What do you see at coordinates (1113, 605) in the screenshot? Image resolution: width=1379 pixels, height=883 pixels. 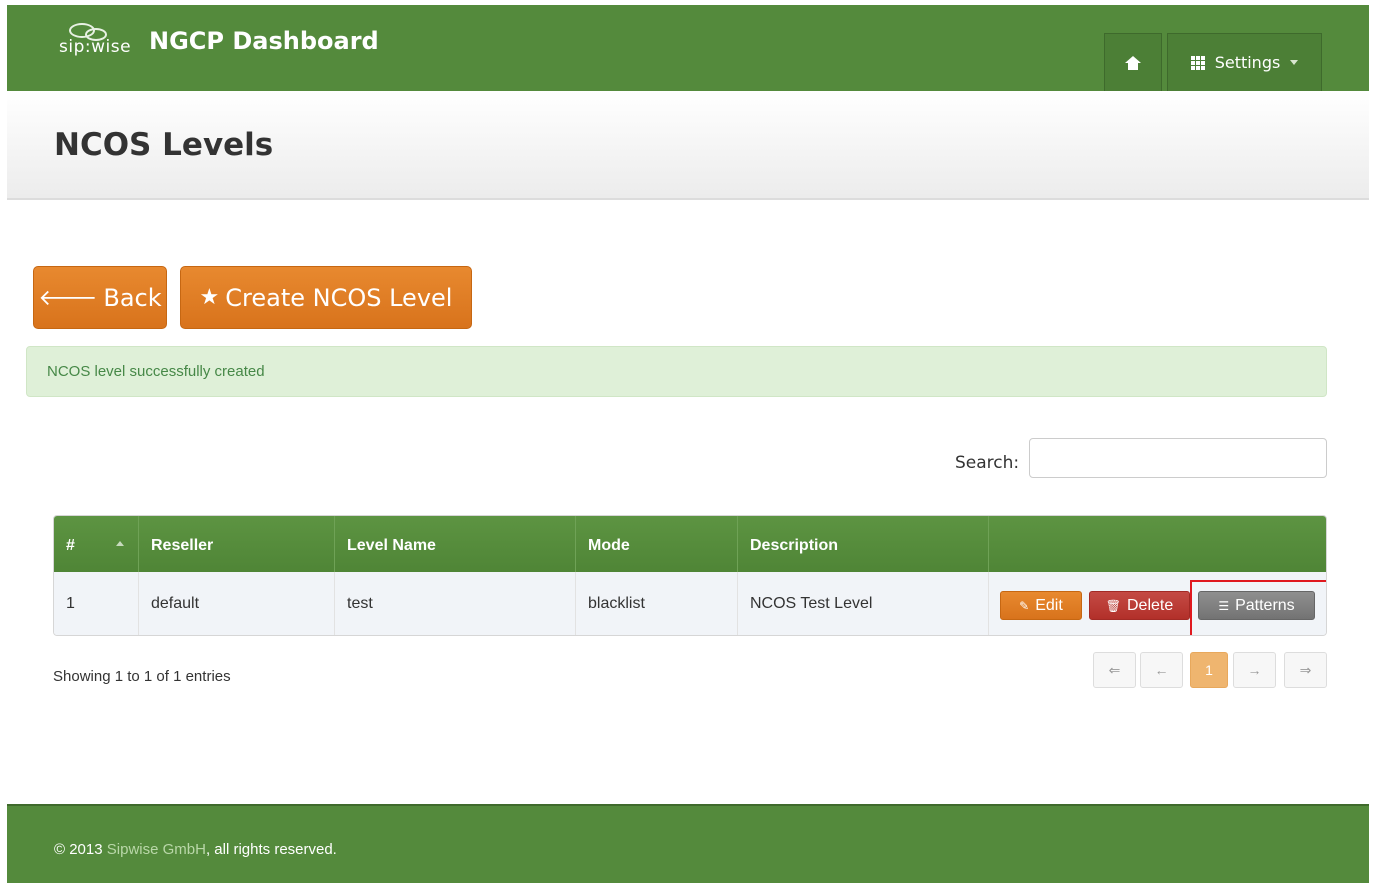 I see `trash-icon: 🗑` at bounding box center [1113, 605].